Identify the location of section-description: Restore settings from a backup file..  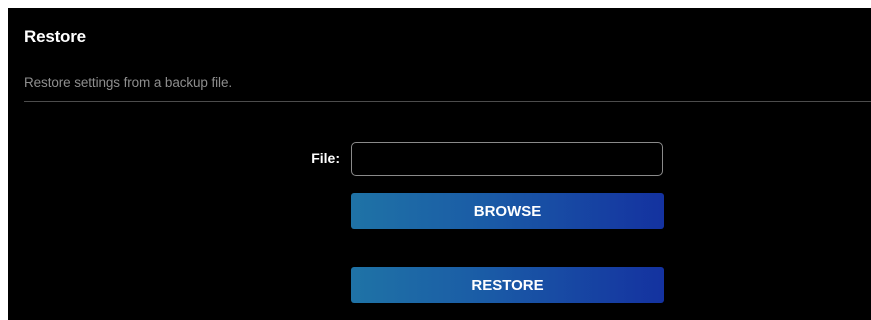
(128, 82).